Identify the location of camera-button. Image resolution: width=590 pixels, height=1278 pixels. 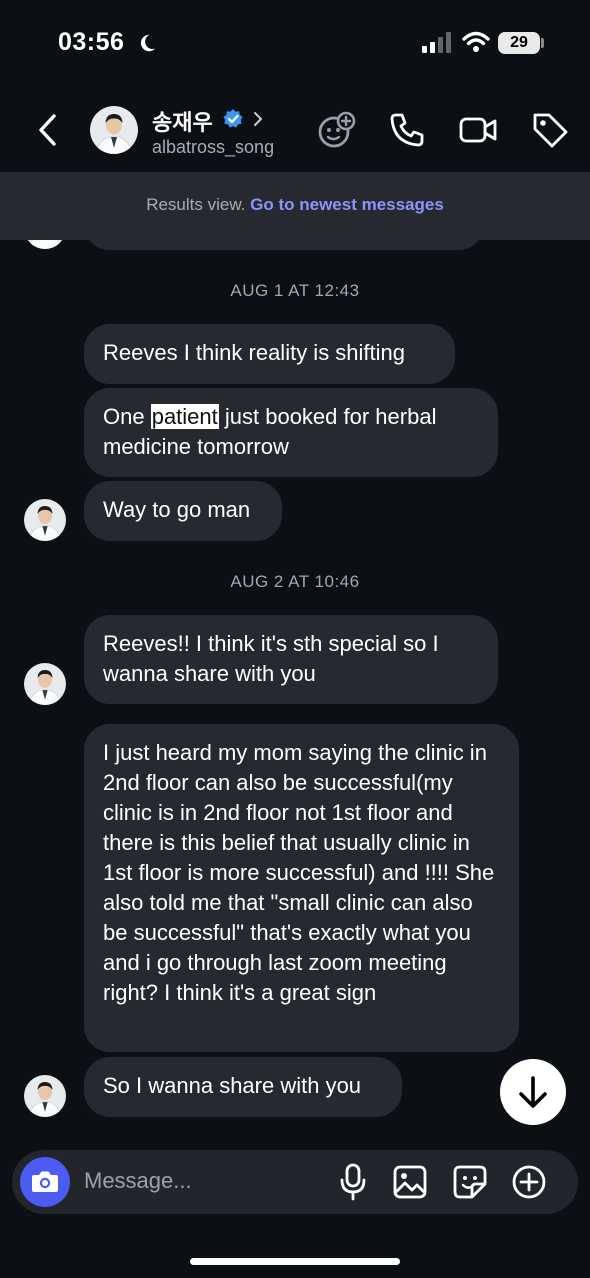
(45, 1182).